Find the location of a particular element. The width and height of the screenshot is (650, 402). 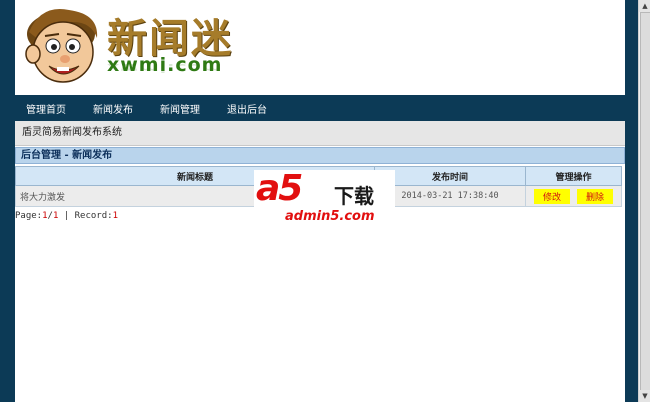

col-header-actions: 管理操作 is located at coordinates (573, 176).